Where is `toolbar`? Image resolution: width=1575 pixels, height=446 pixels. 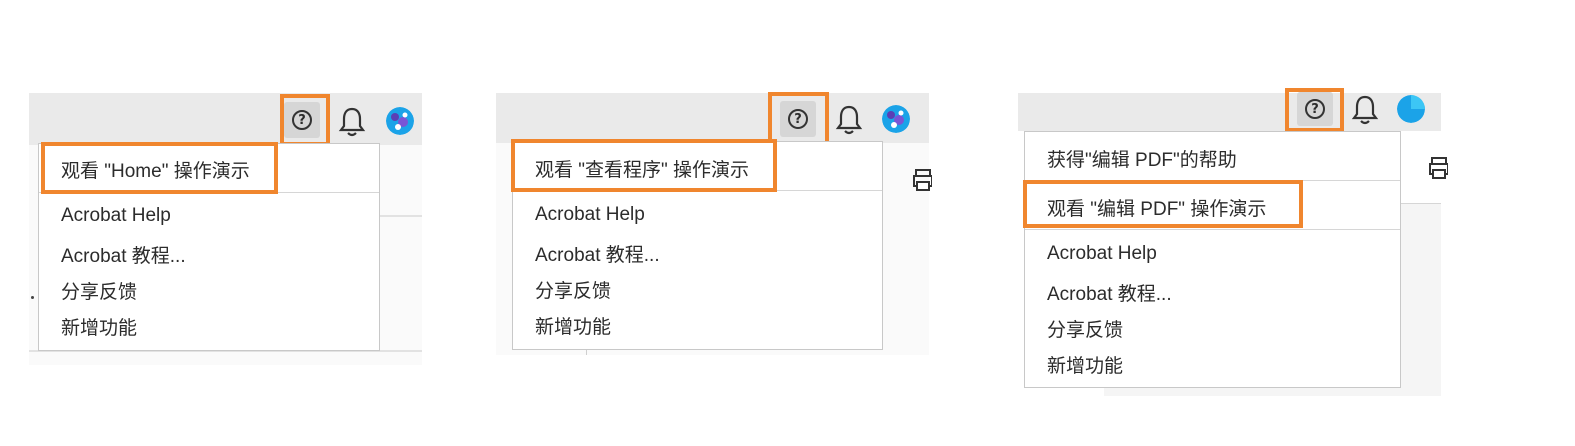
toolbar is located at coordinates (712, 118).